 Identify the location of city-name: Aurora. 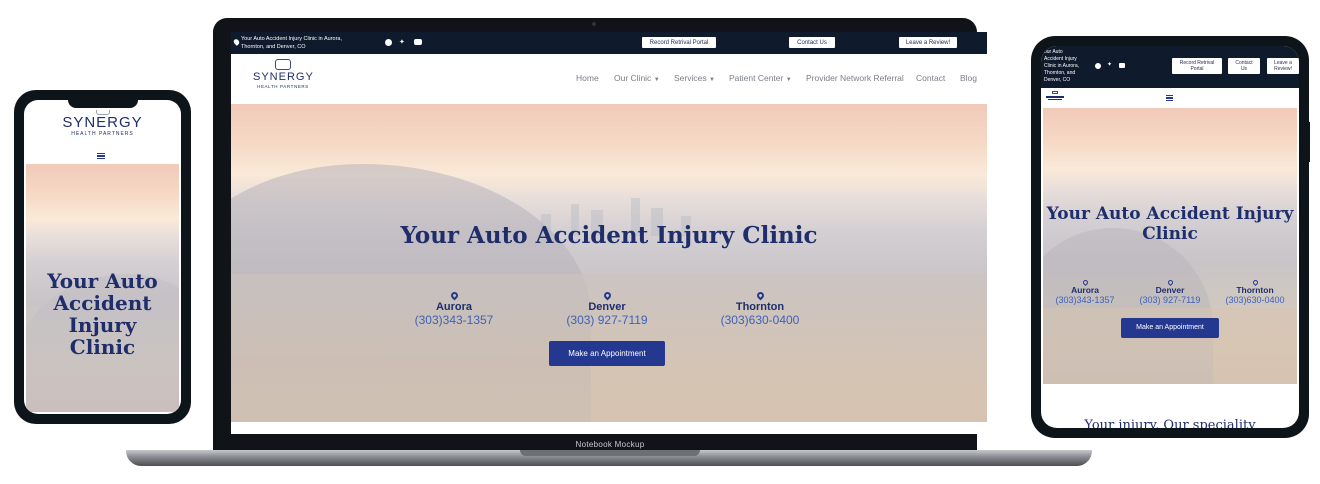
(454, 307).